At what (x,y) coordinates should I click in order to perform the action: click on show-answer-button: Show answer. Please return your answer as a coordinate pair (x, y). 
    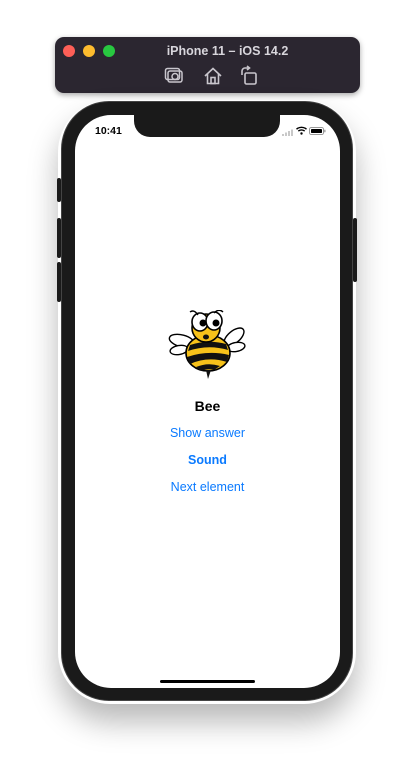
    Looking at the image, I should click on (207, 433).